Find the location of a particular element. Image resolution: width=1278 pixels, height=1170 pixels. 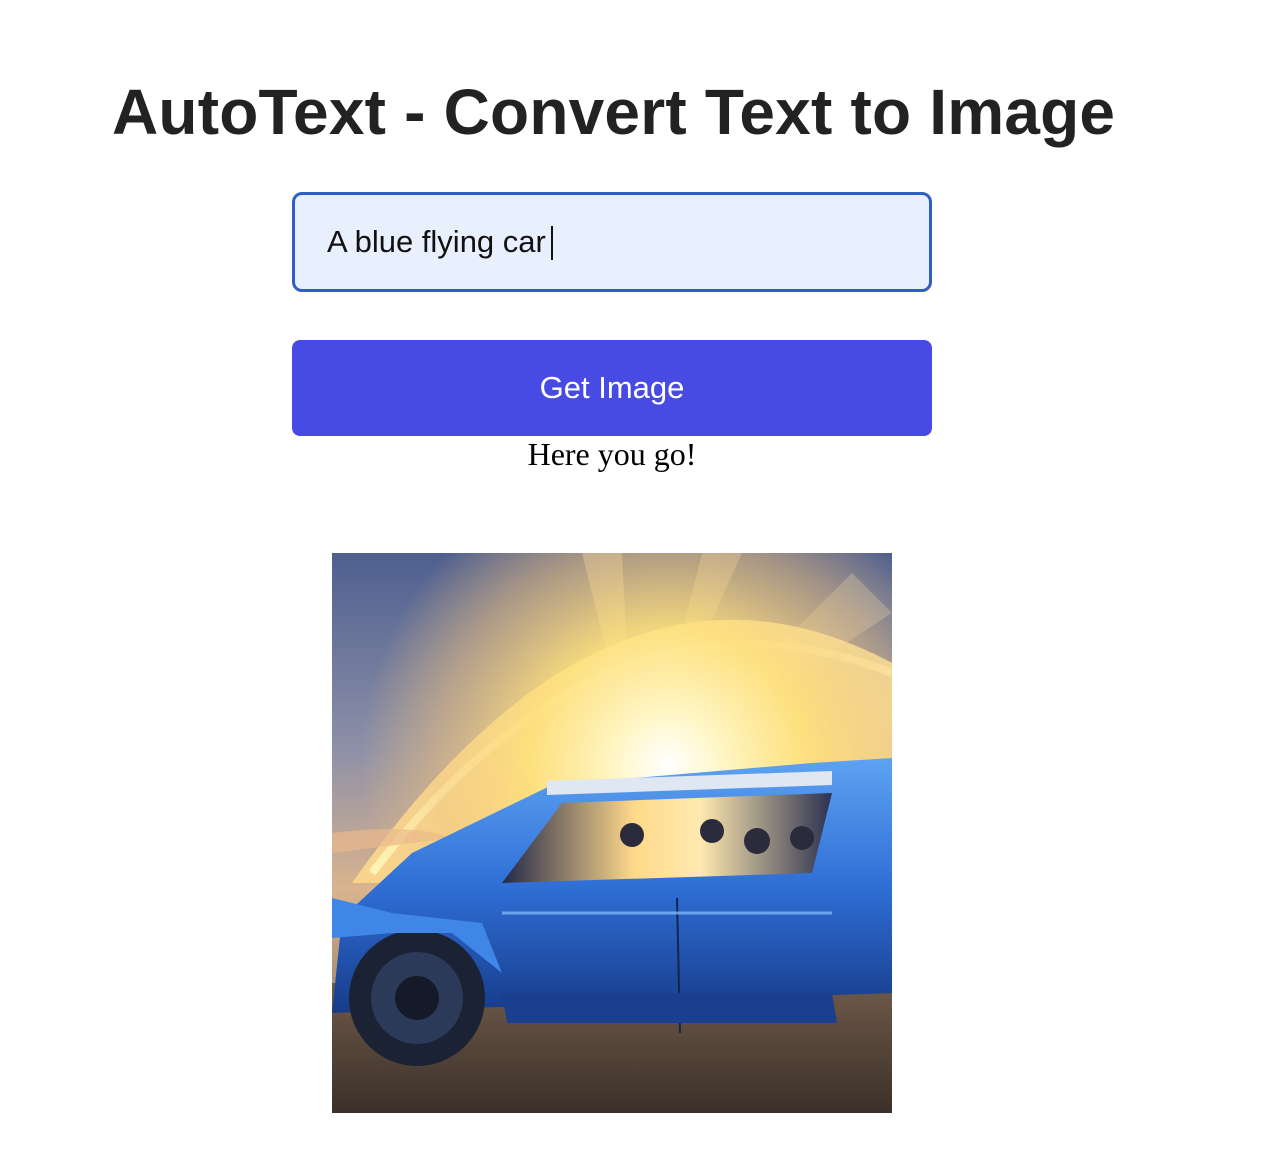

page-title: AutoText - Convert Text to Image is located at coordinates (614, 112).